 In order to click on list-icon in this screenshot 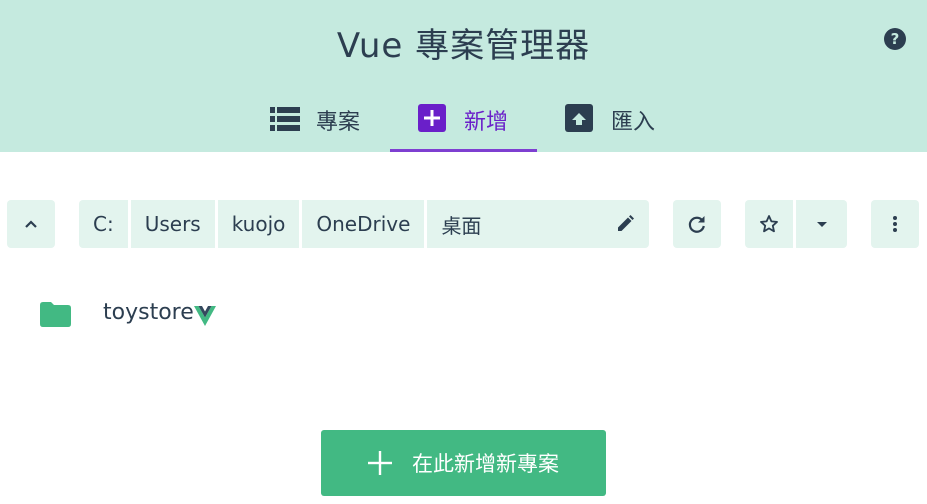, I will do `click(285, 119)`.